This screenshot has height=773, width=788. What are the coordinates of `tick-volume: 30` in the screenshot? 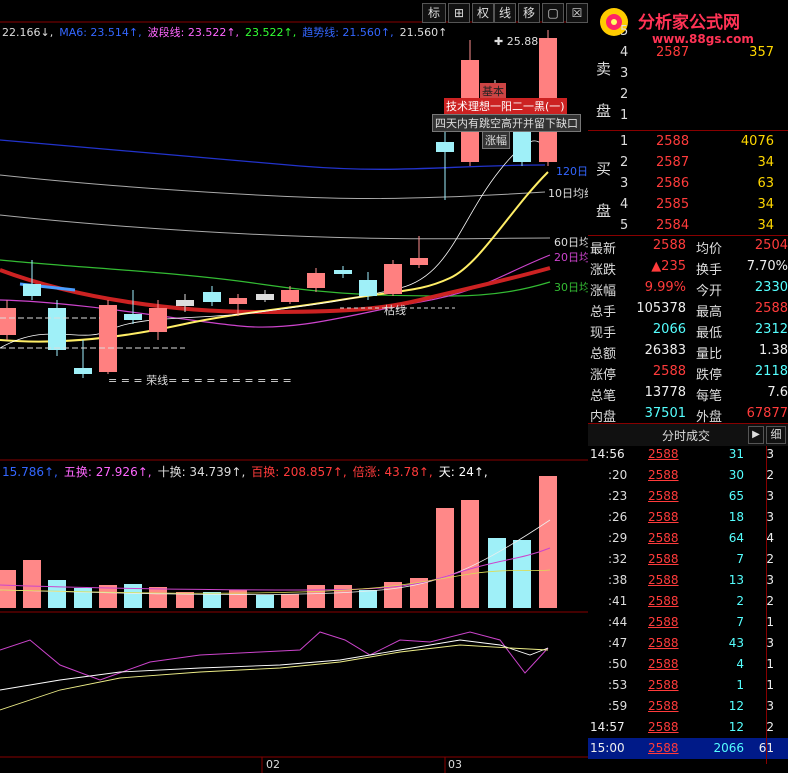 It's located at (736, 475).